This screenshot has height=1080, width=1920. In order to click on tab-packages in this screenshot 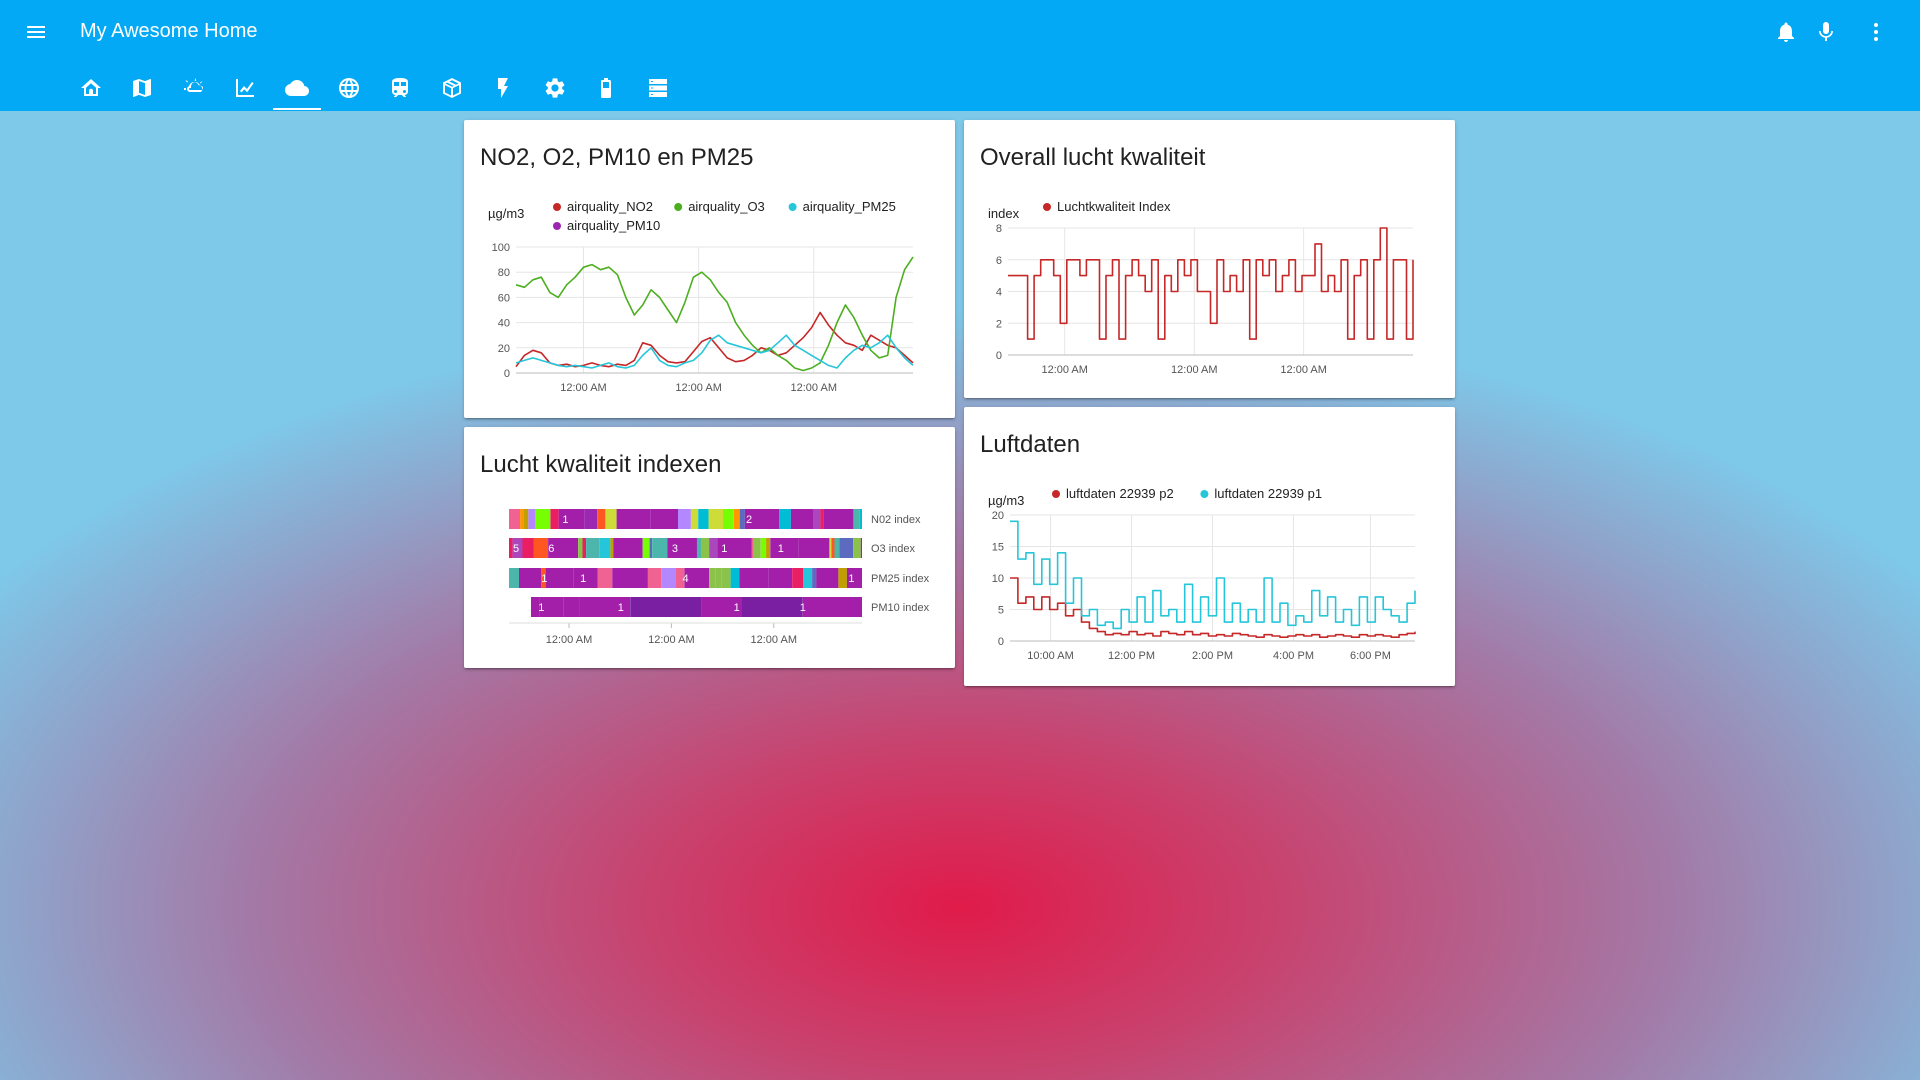, I will do `click(452, 88)`.